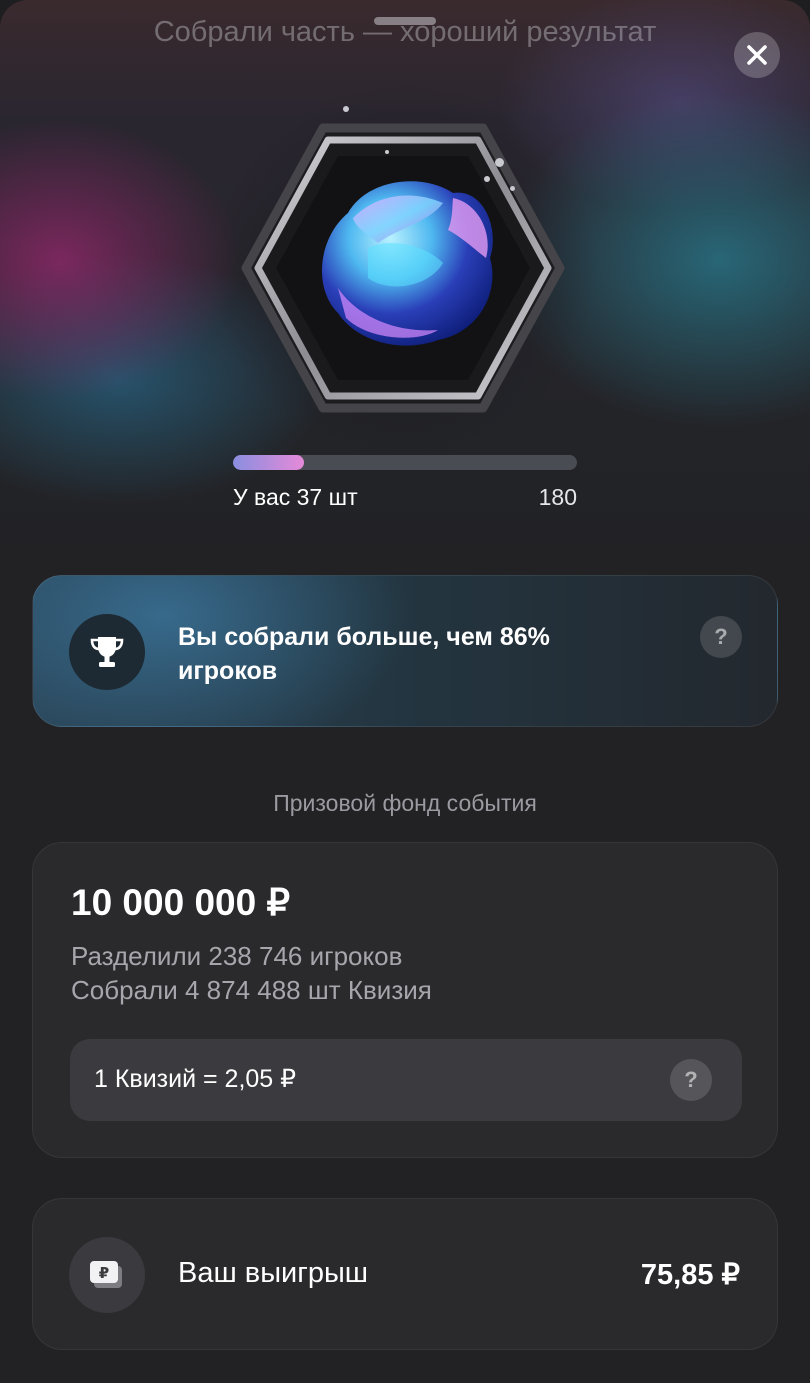  What do you see at coordinates (181, 902) in the screenshot?
I see `prize-fund-amount: 10 000 000 ₽` at bounding box center [181, 902].